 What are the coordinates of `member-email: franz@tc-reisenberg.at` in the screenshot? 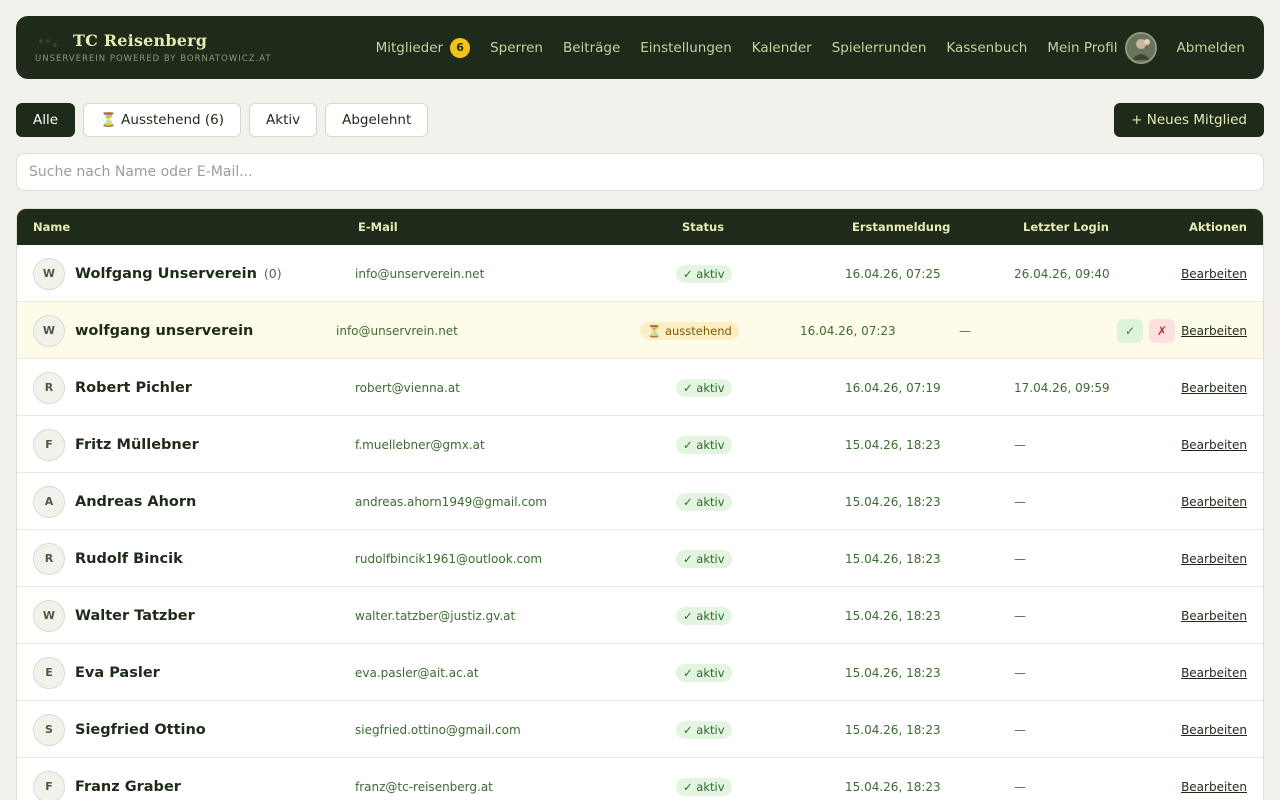 It's located at (424, 786).